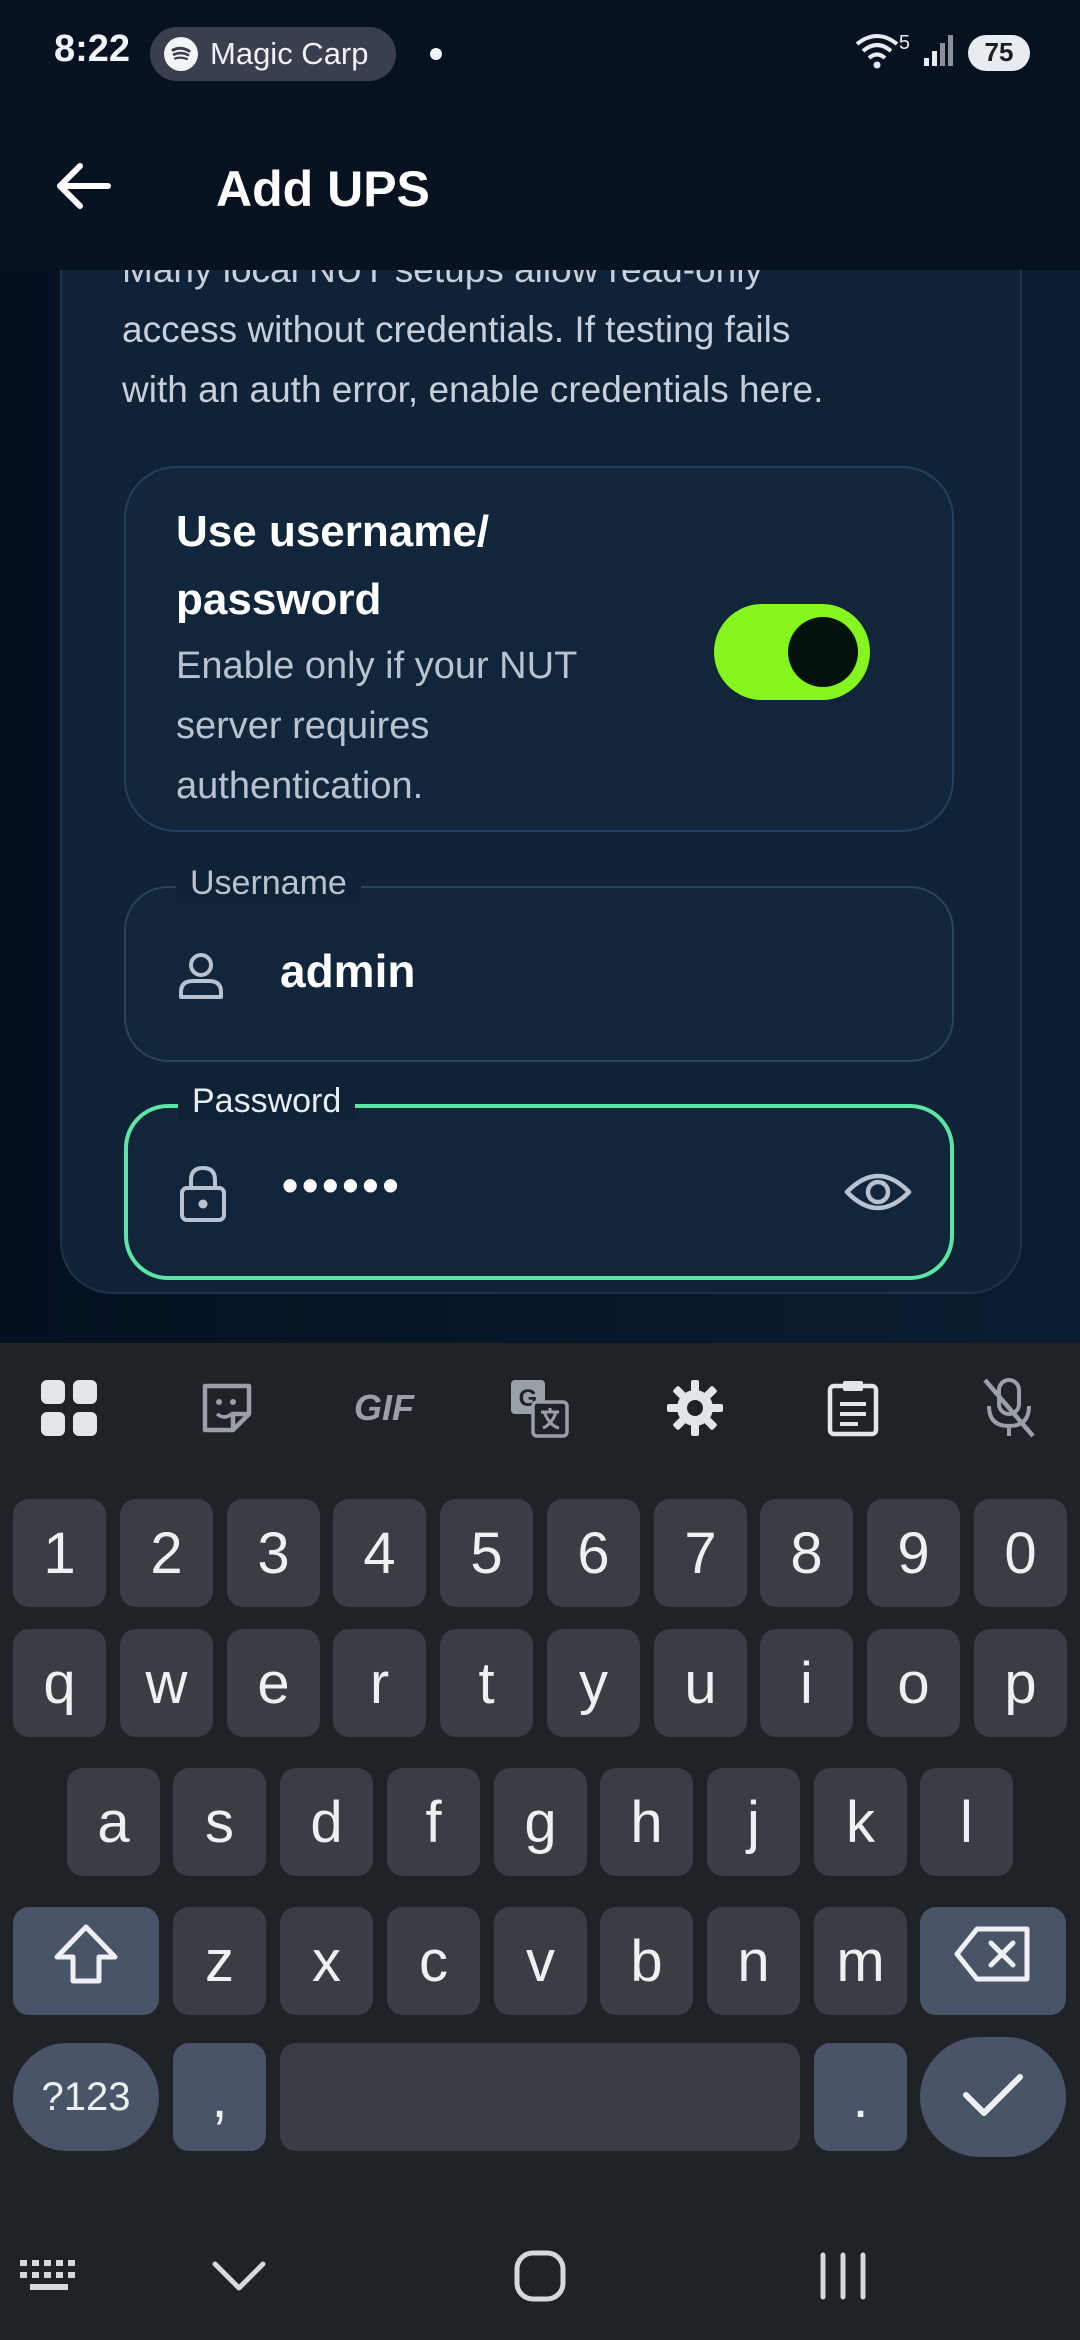  I want to click on backspace-icon, so click(993, 1961).